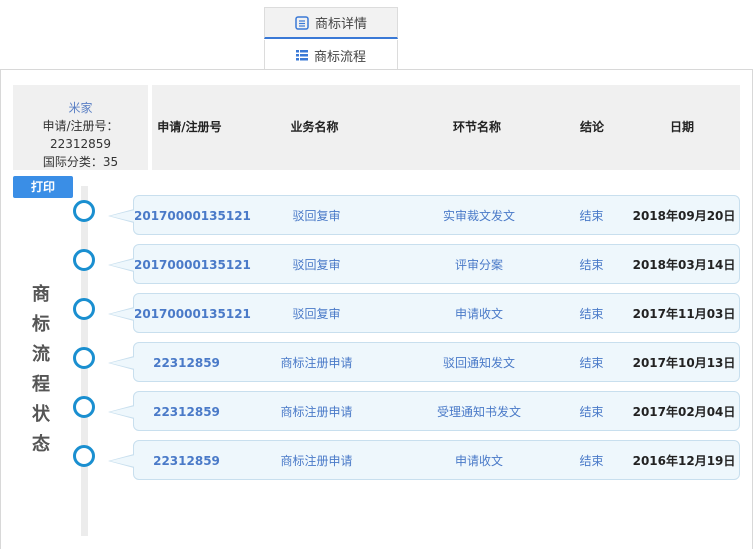 The width and height of the screenshot is (755, 549). What do you see at coordinates (314, 127) in the screenshot?
I see `header-business: 业务名称` at bounding box center [314, 127].